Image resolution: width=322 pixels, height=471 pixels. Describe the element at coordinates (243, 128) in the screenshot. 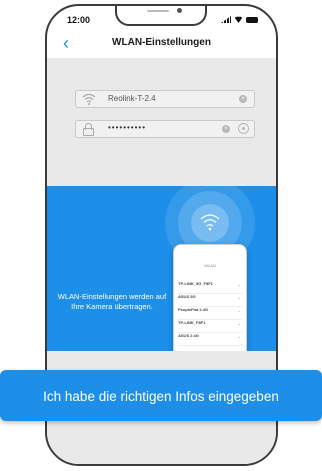

I see `show-password-icon` at that location.